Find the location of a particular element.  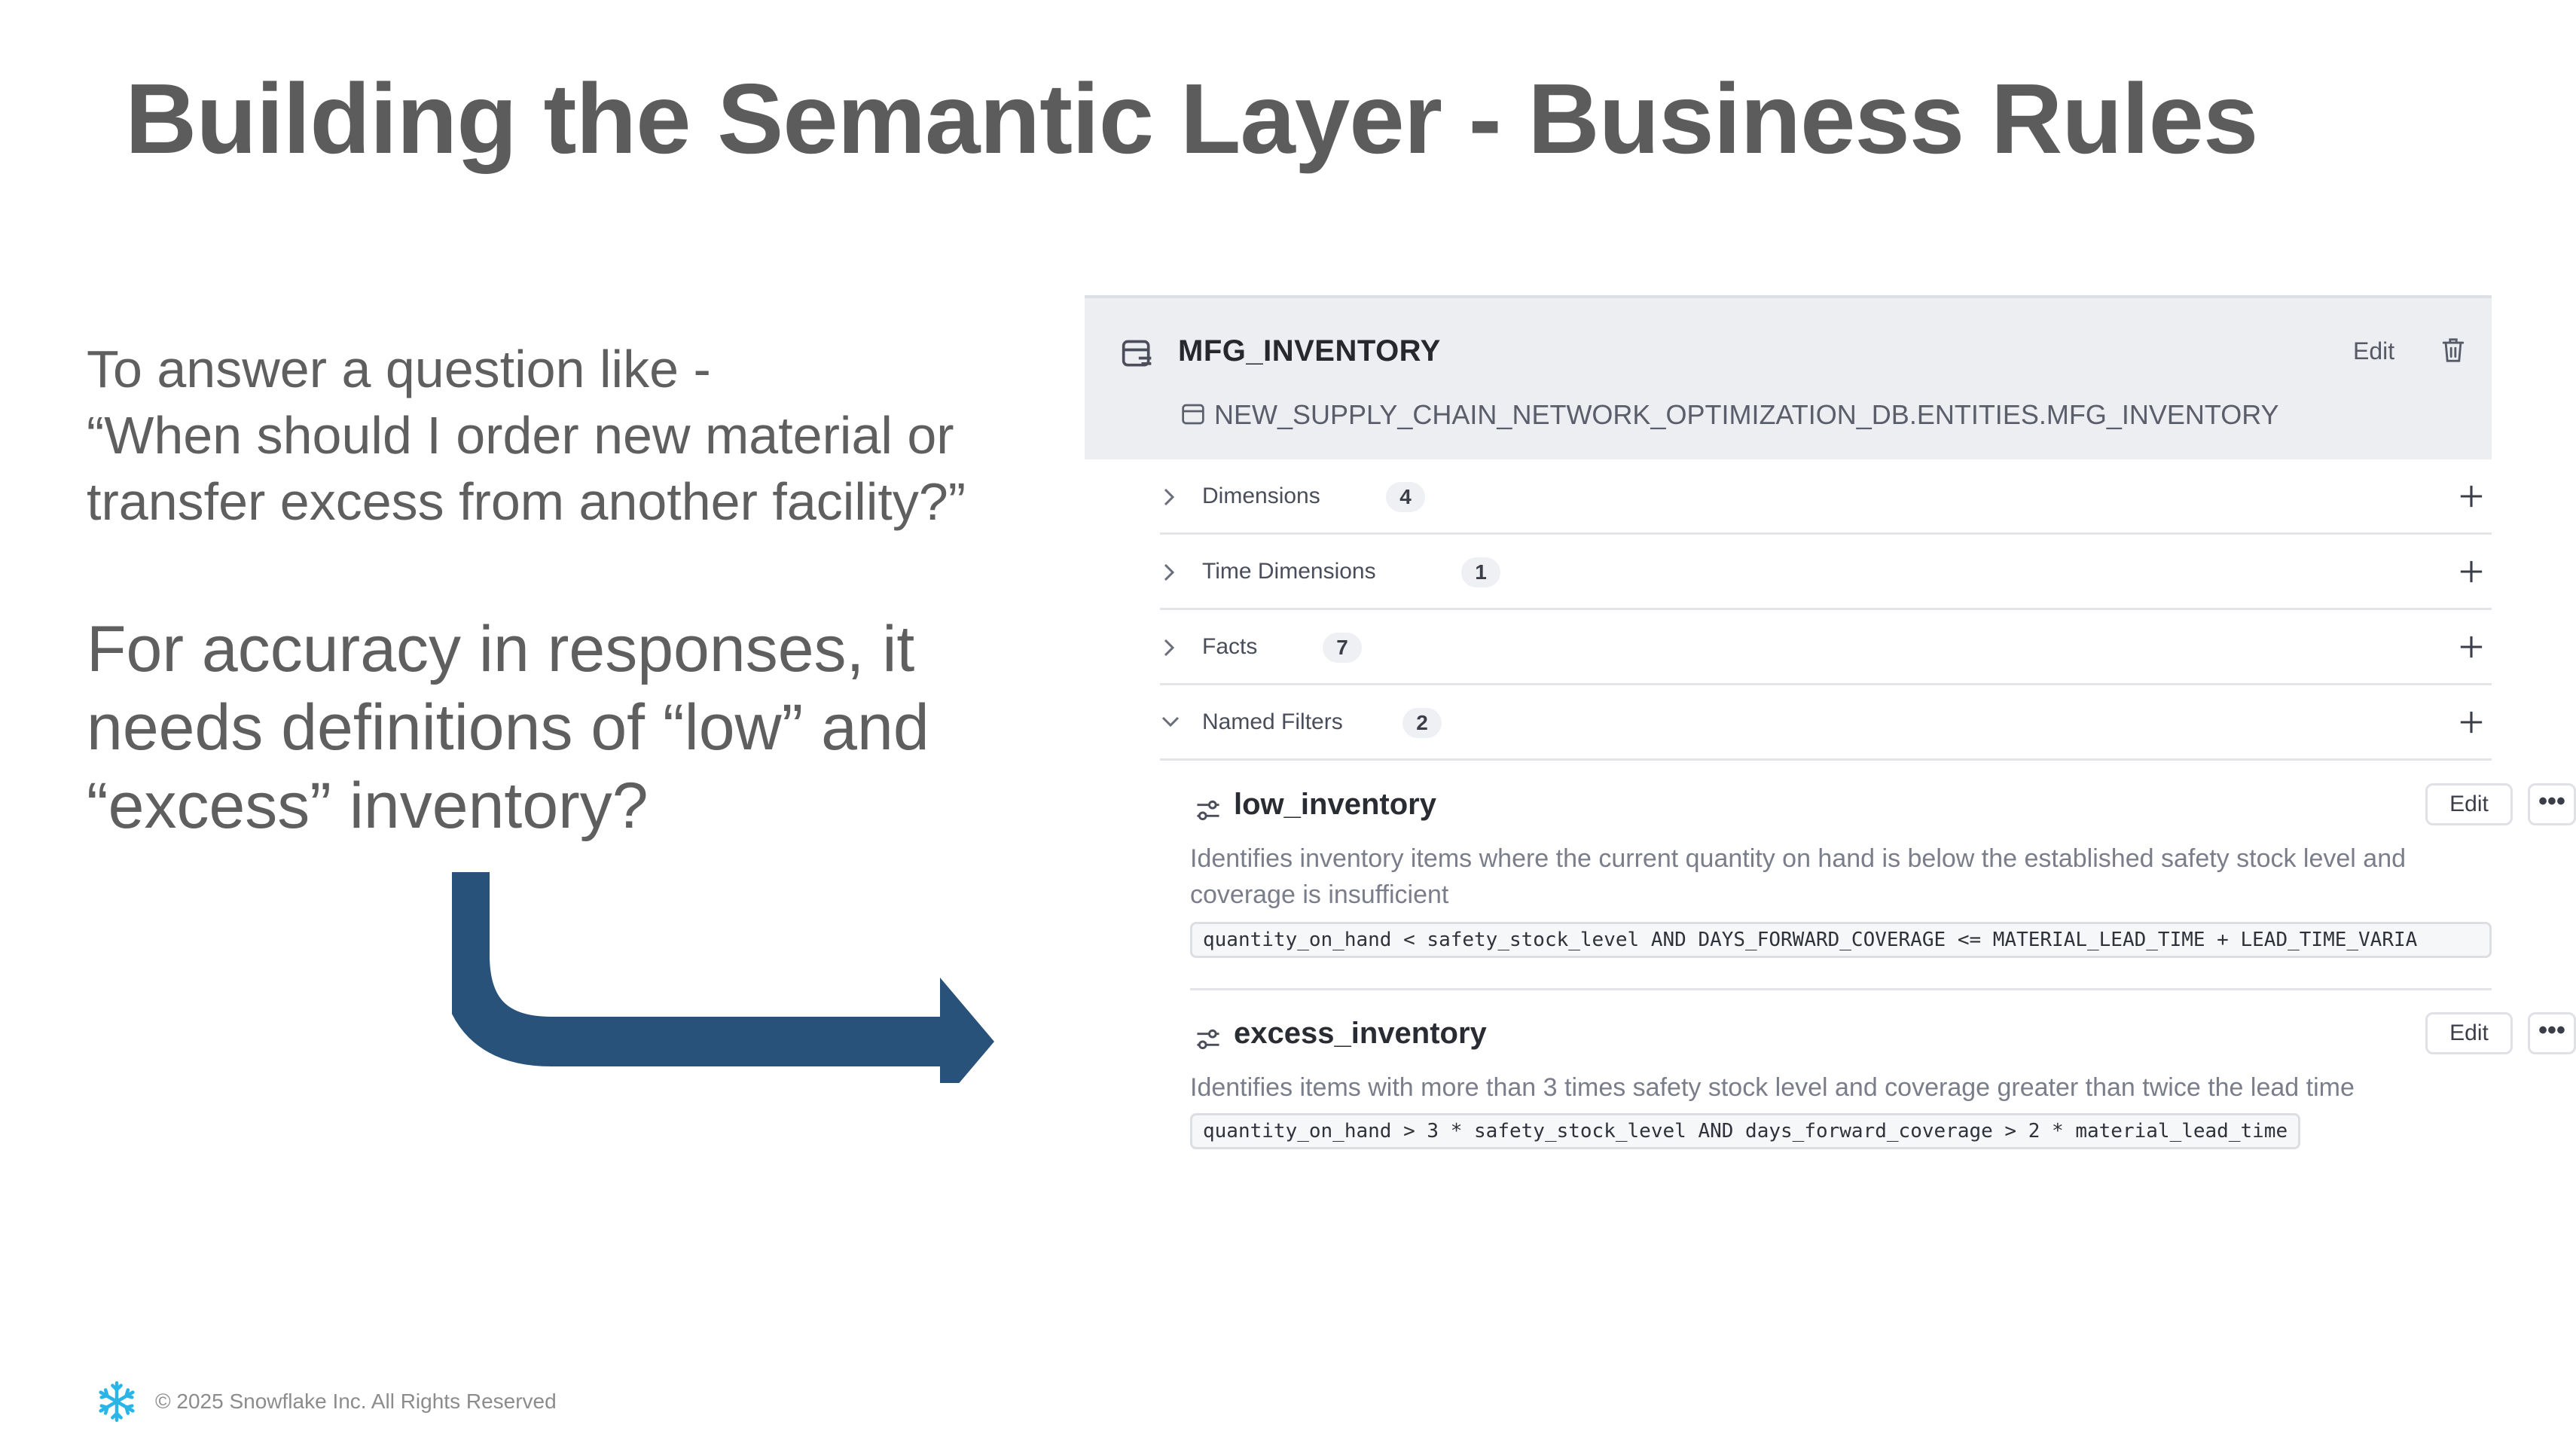

database-table-icon is located at coordinates (1193, 414).